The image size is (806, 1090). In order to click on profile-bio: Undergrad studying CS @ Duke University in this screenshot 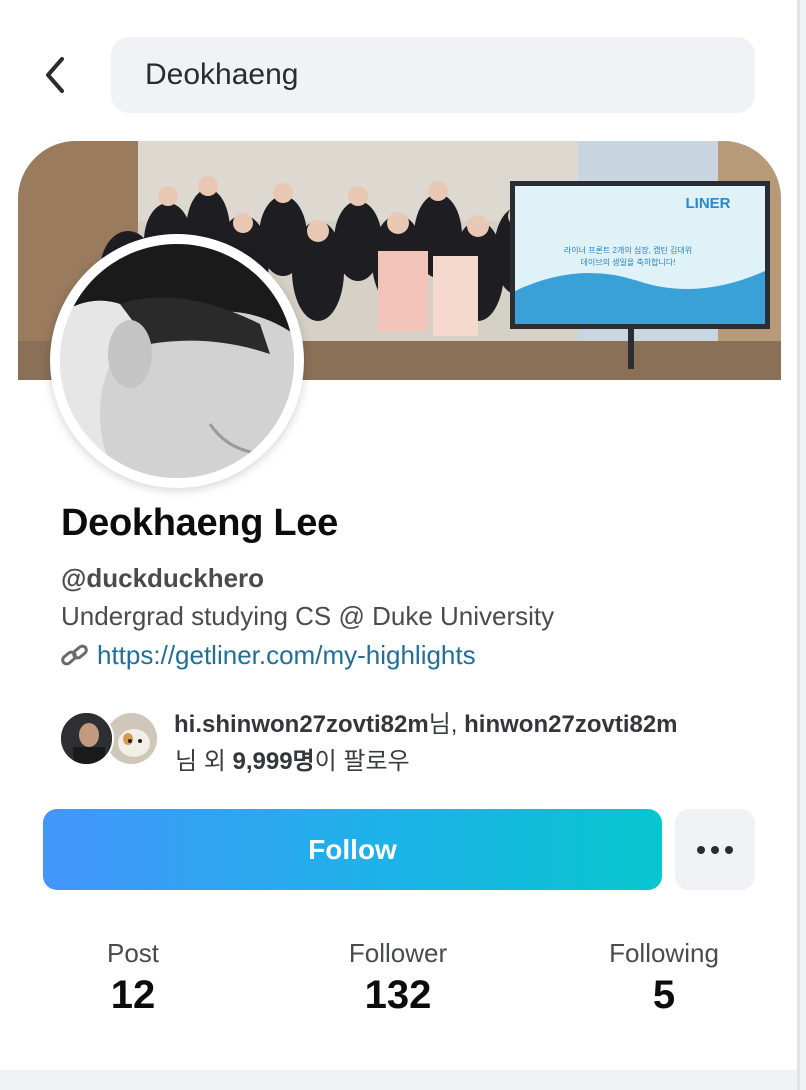, I will do `click(308, 616)`.